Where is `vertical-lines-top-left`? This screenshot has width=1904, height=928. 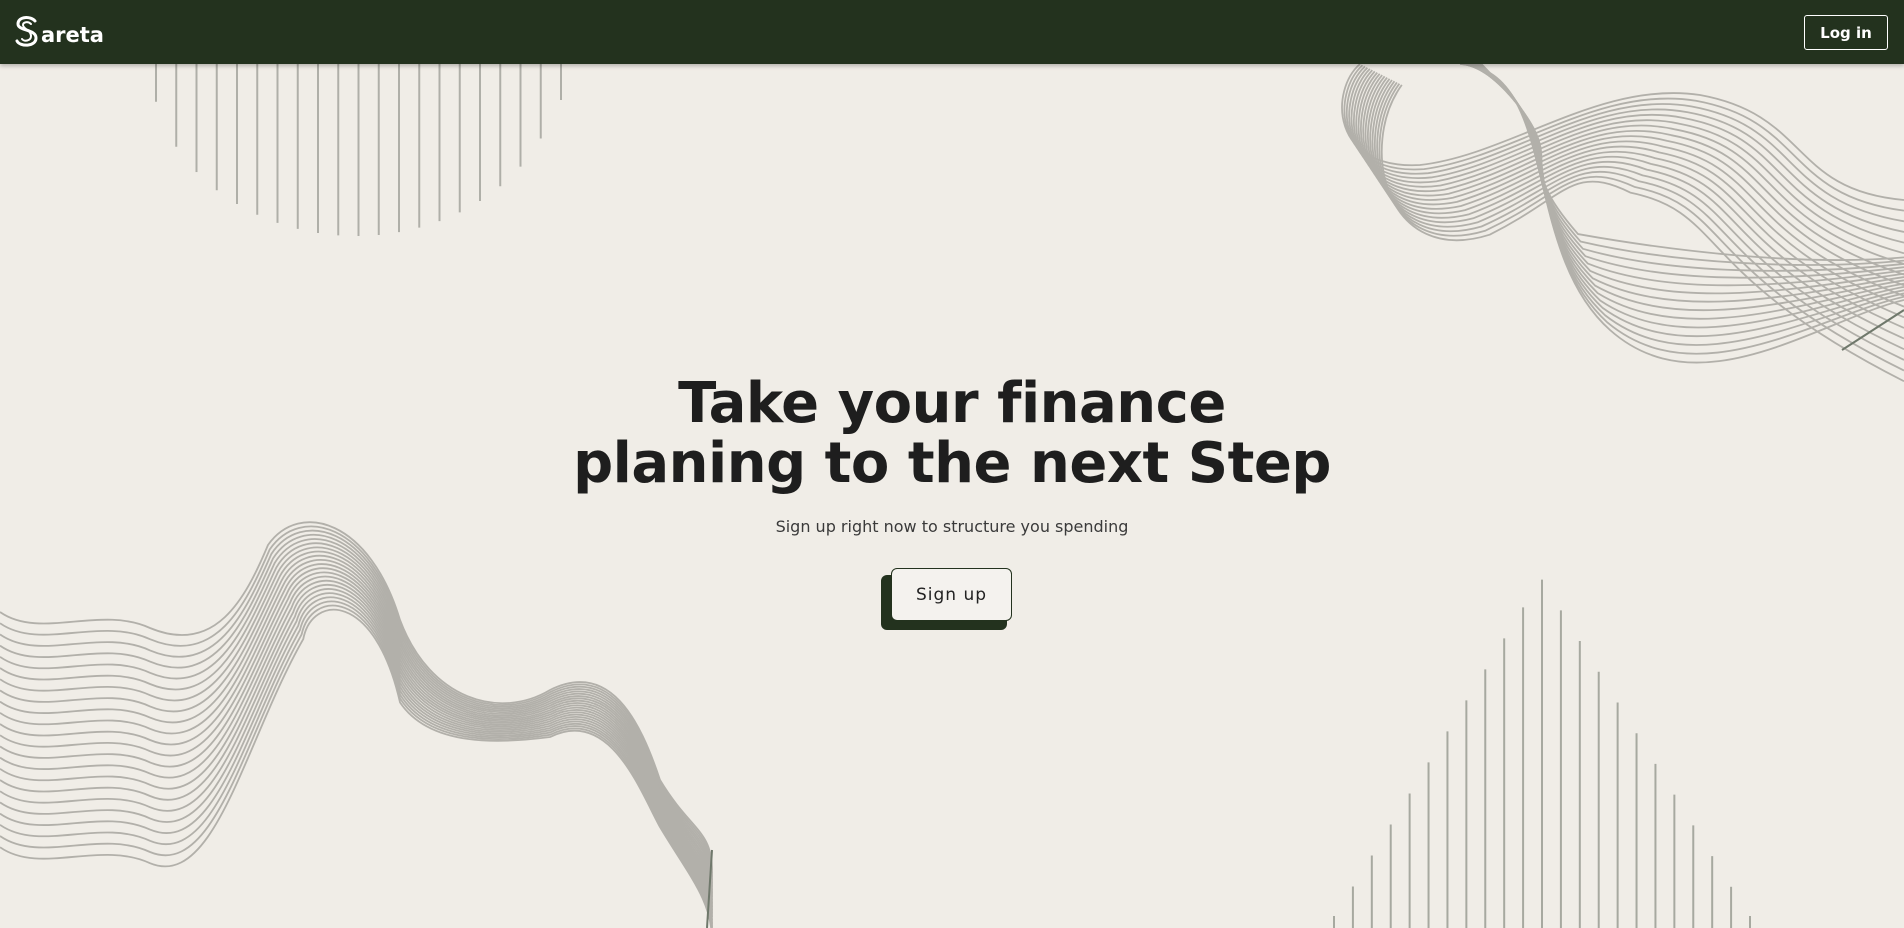
vertical-lines-top-left is located at coordinates (358, 150).